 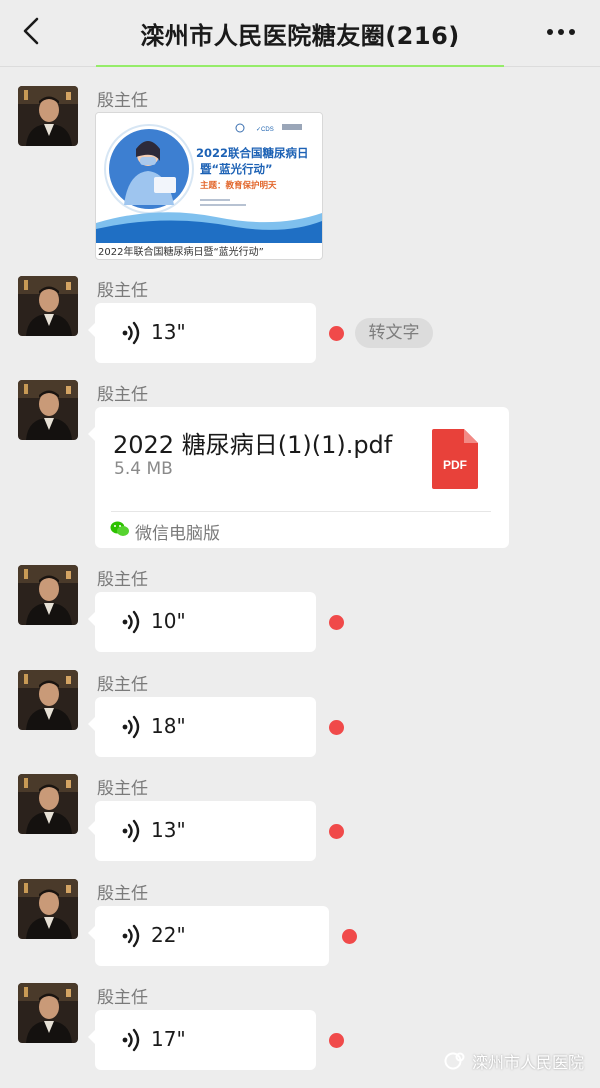 I want to click on file-name: 2022 糖尿病日(1)(1).pdf, so click(x=253, y=445).